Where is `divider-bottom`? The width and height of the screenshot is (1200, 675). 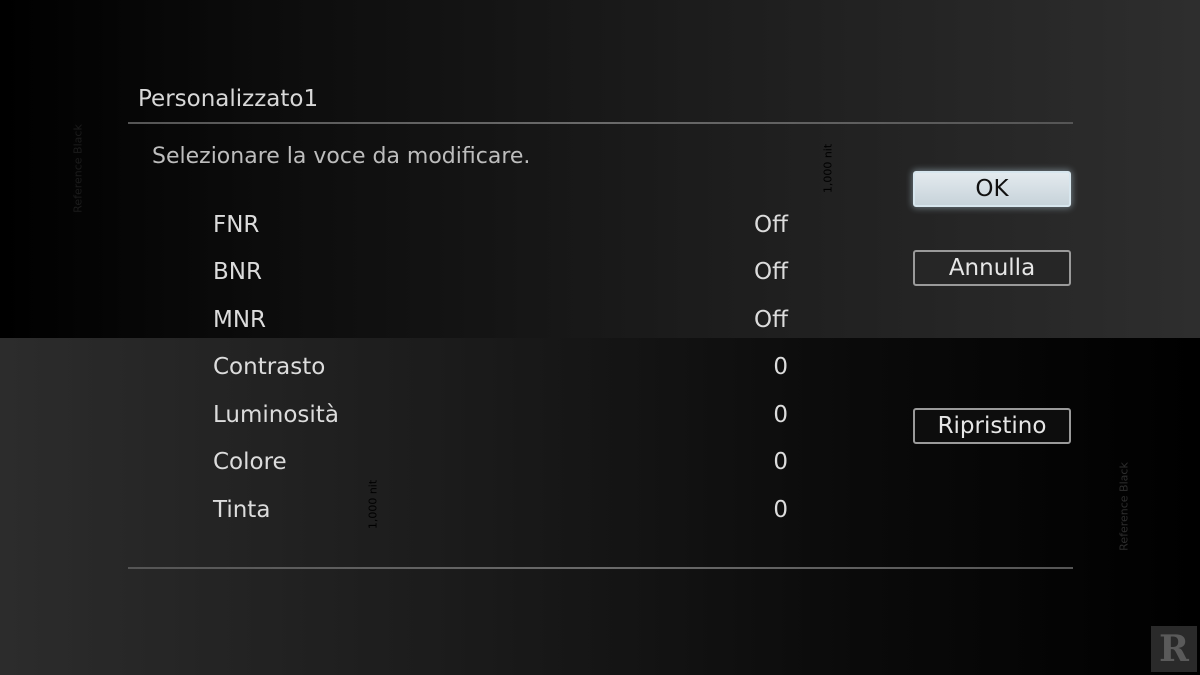 divider-bottom is located at coordinates (600, 568).